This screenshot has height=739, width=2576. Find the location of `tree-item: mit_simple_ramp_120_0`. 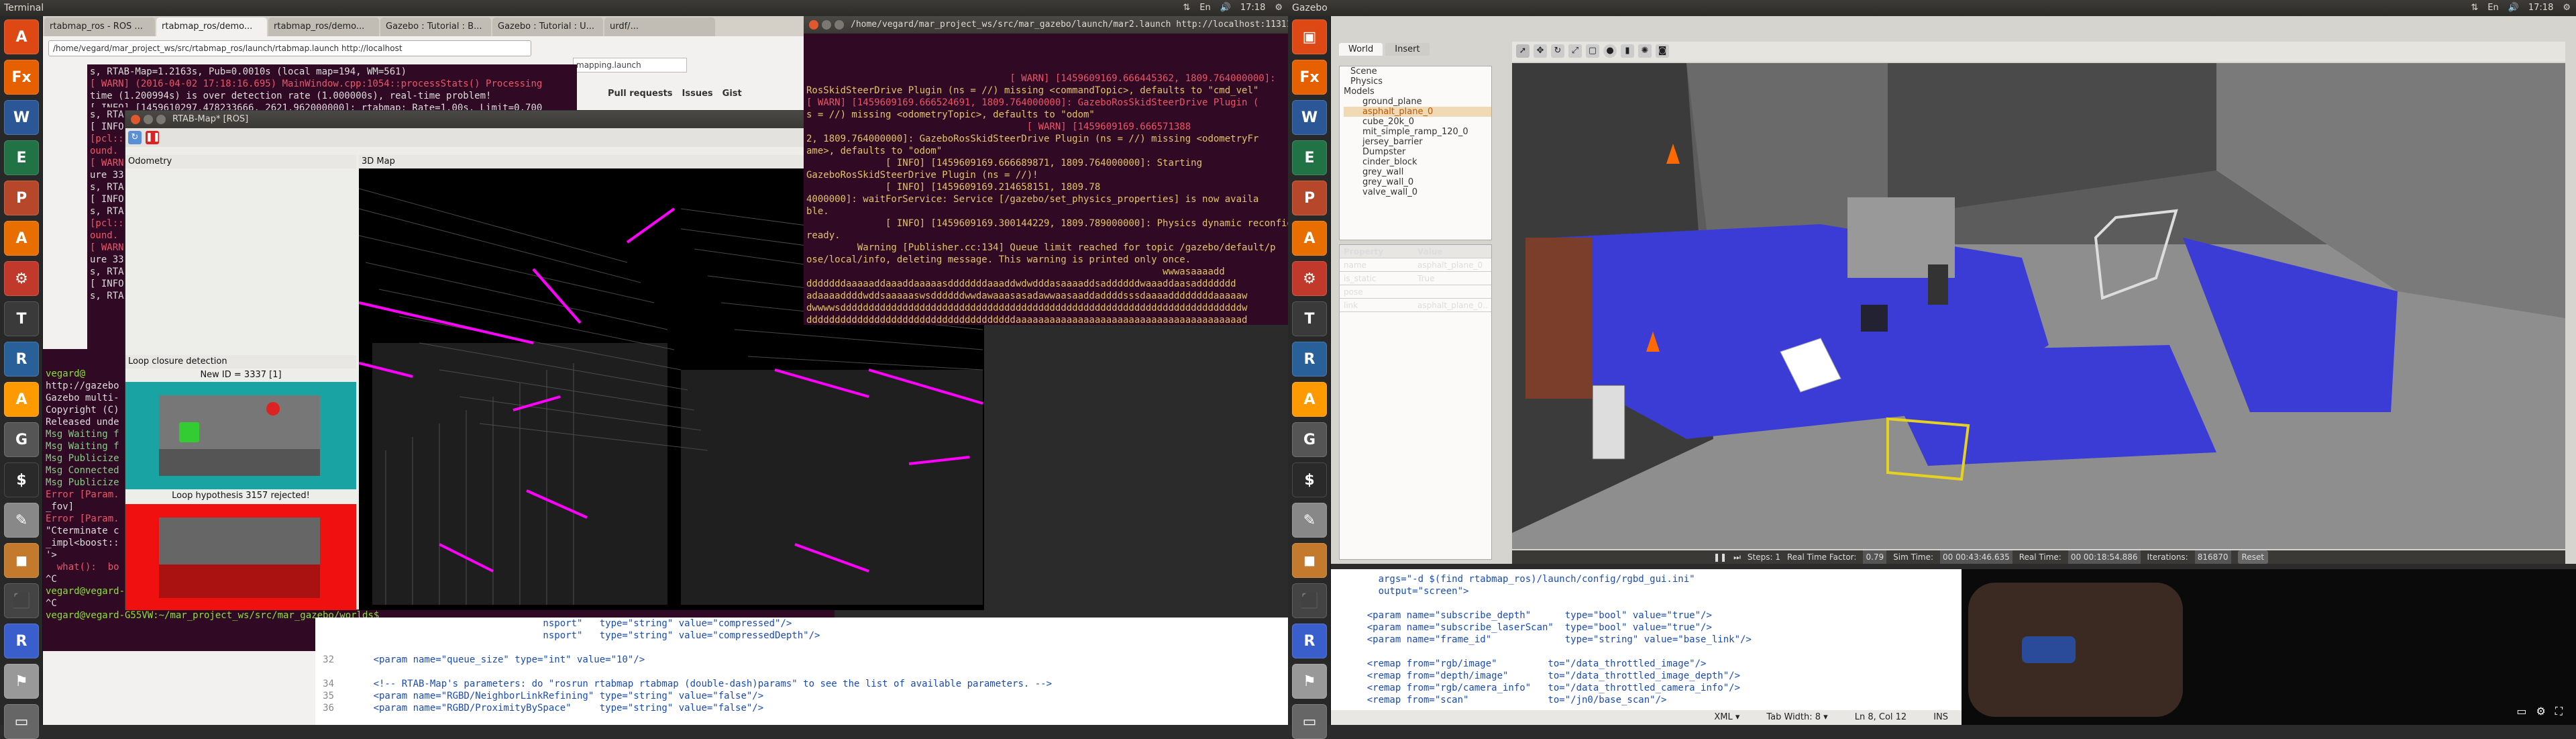

tree-item: mit_simple_ramp_120_0 is located at coordinates (1417, 132).